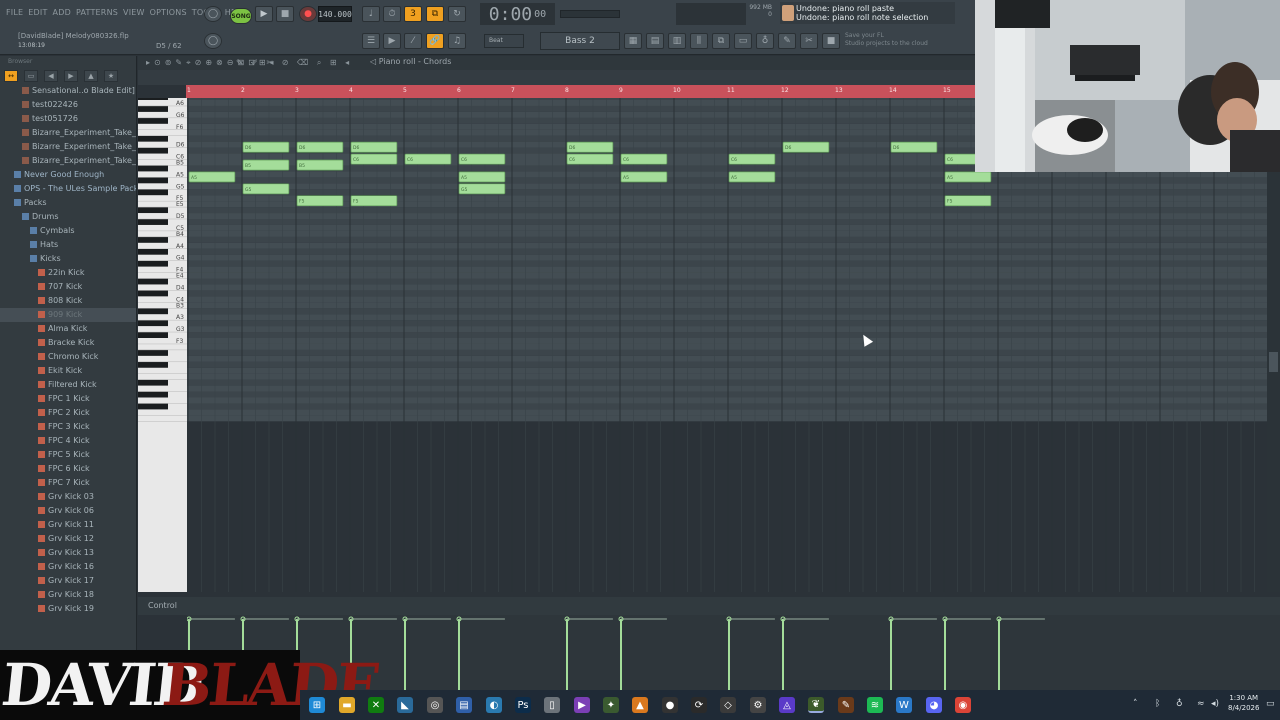  What do you see at coordinates (523, 705) in the screenshot?
I see `photoshop-icon: Ps` at bounding box center [523, 705].